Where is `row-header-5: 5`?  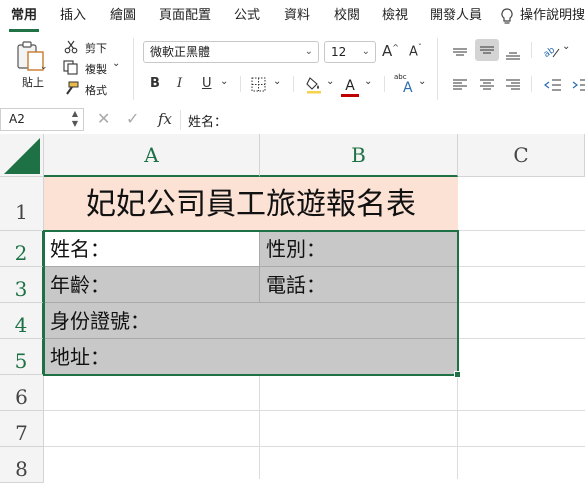
row-header-5: 5 is located at coordinates (22, 357).